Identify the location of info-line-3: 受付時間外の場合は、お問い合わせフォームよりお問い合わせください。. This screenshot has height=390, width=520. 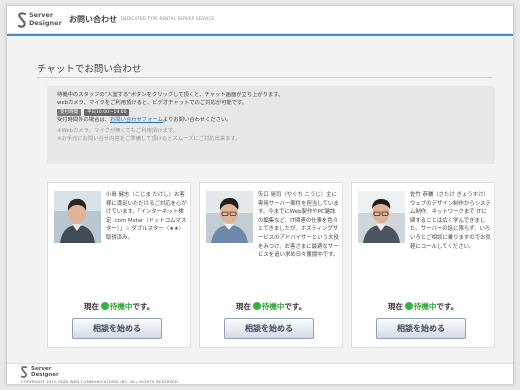
(271, 120).